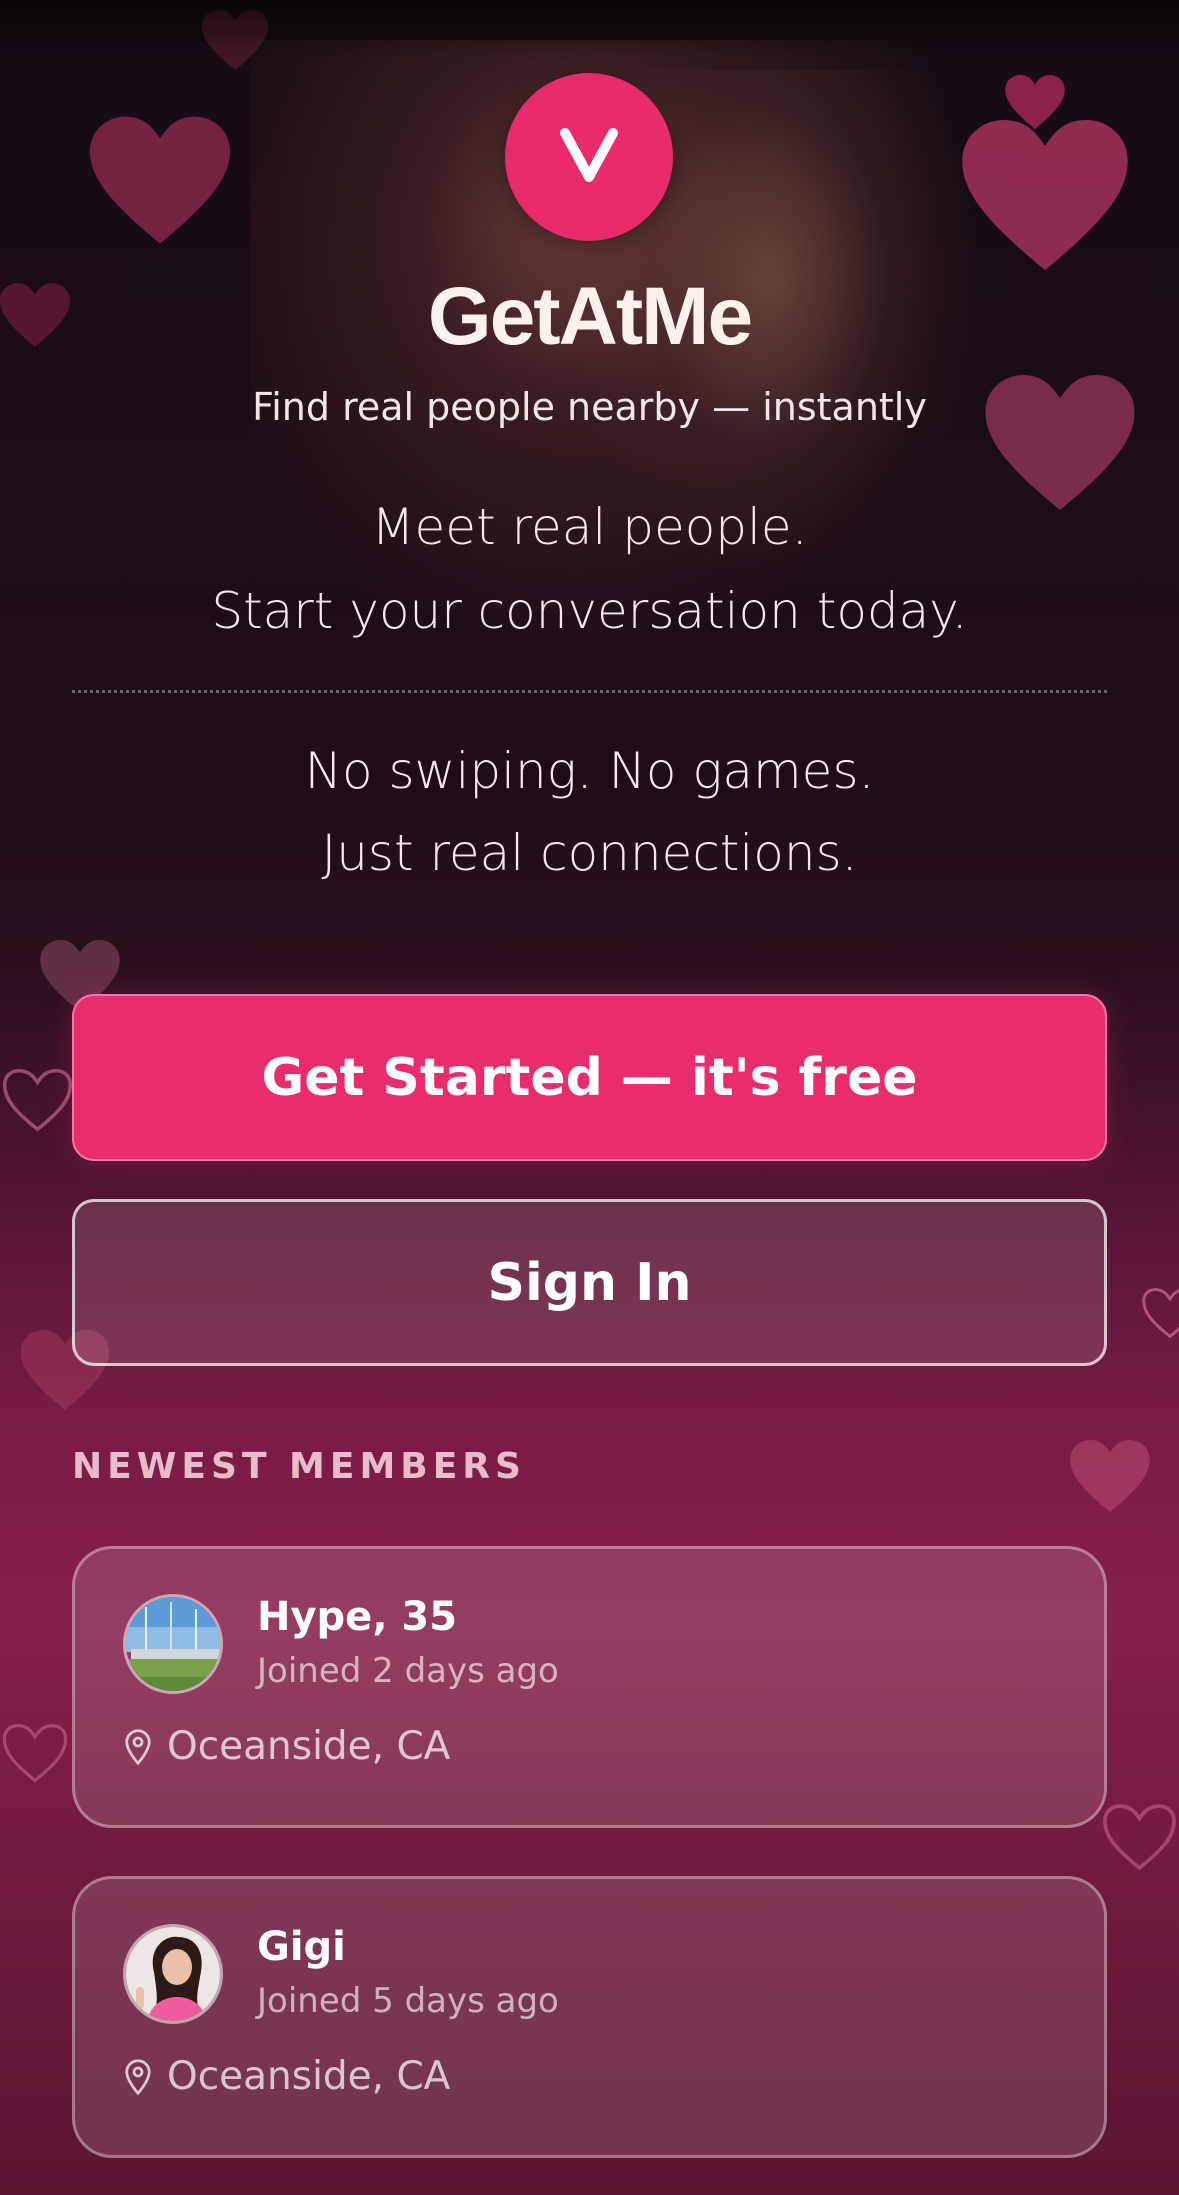 This screenshot has height=2195, width=1179. I want to click on hero-line-3: No swiping. No games., so click(589, 771).